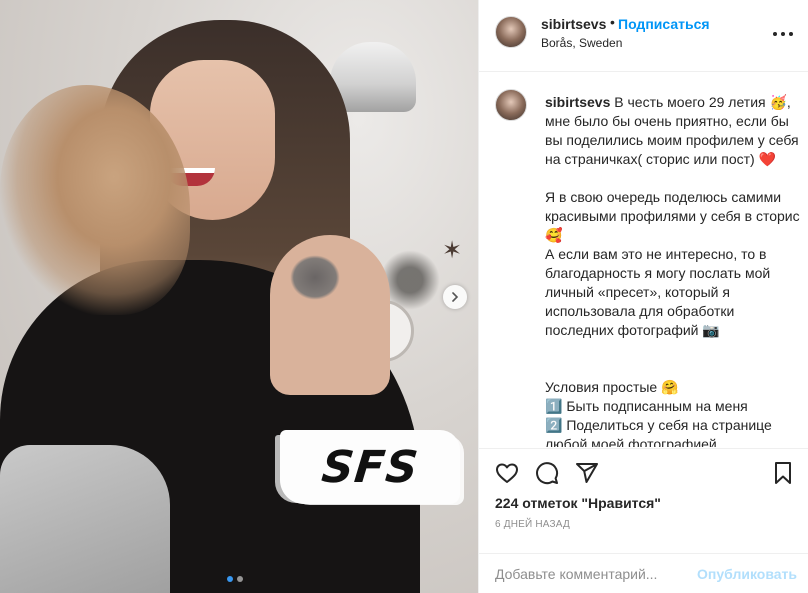 The image size is (808, 593). I want to click on header-username: sibirtsevs, so click(573, 24).